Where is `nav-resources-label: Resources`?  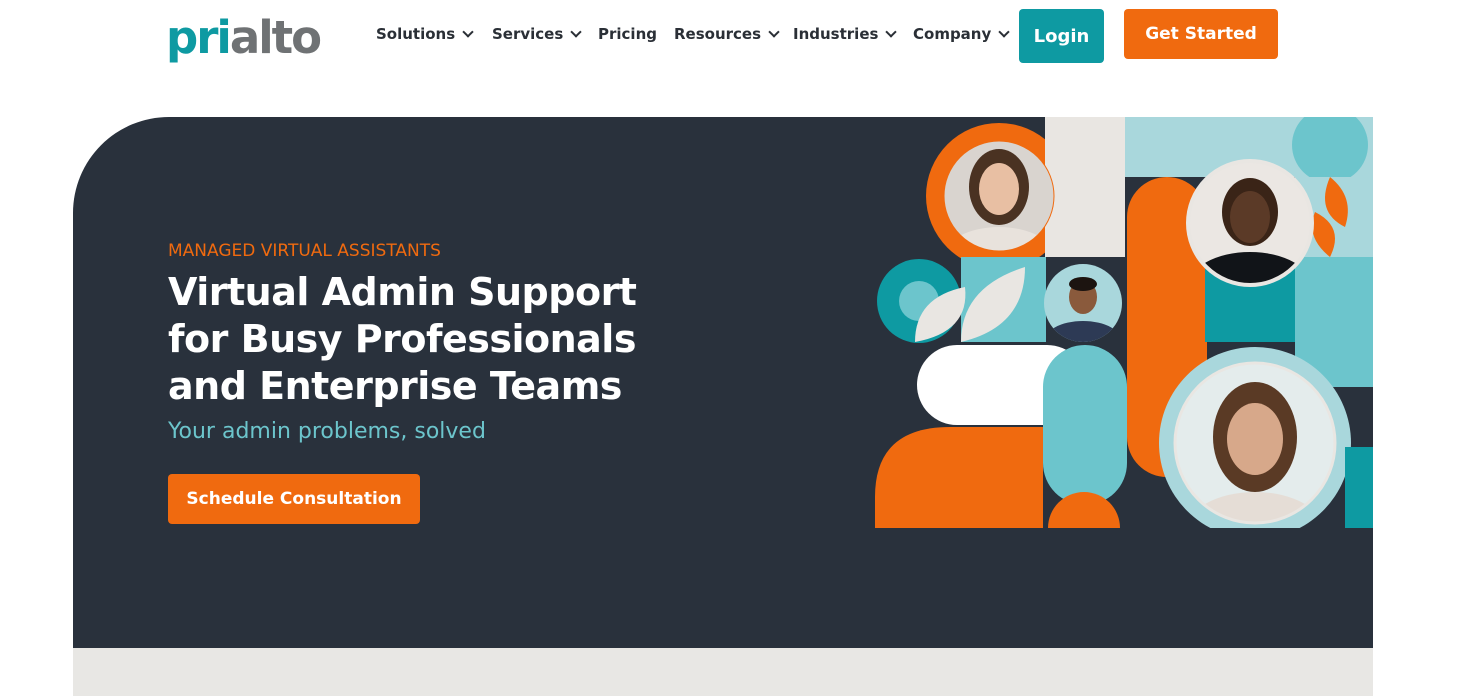
nav-resources-label: Resources is located at coordinates (718, 34).